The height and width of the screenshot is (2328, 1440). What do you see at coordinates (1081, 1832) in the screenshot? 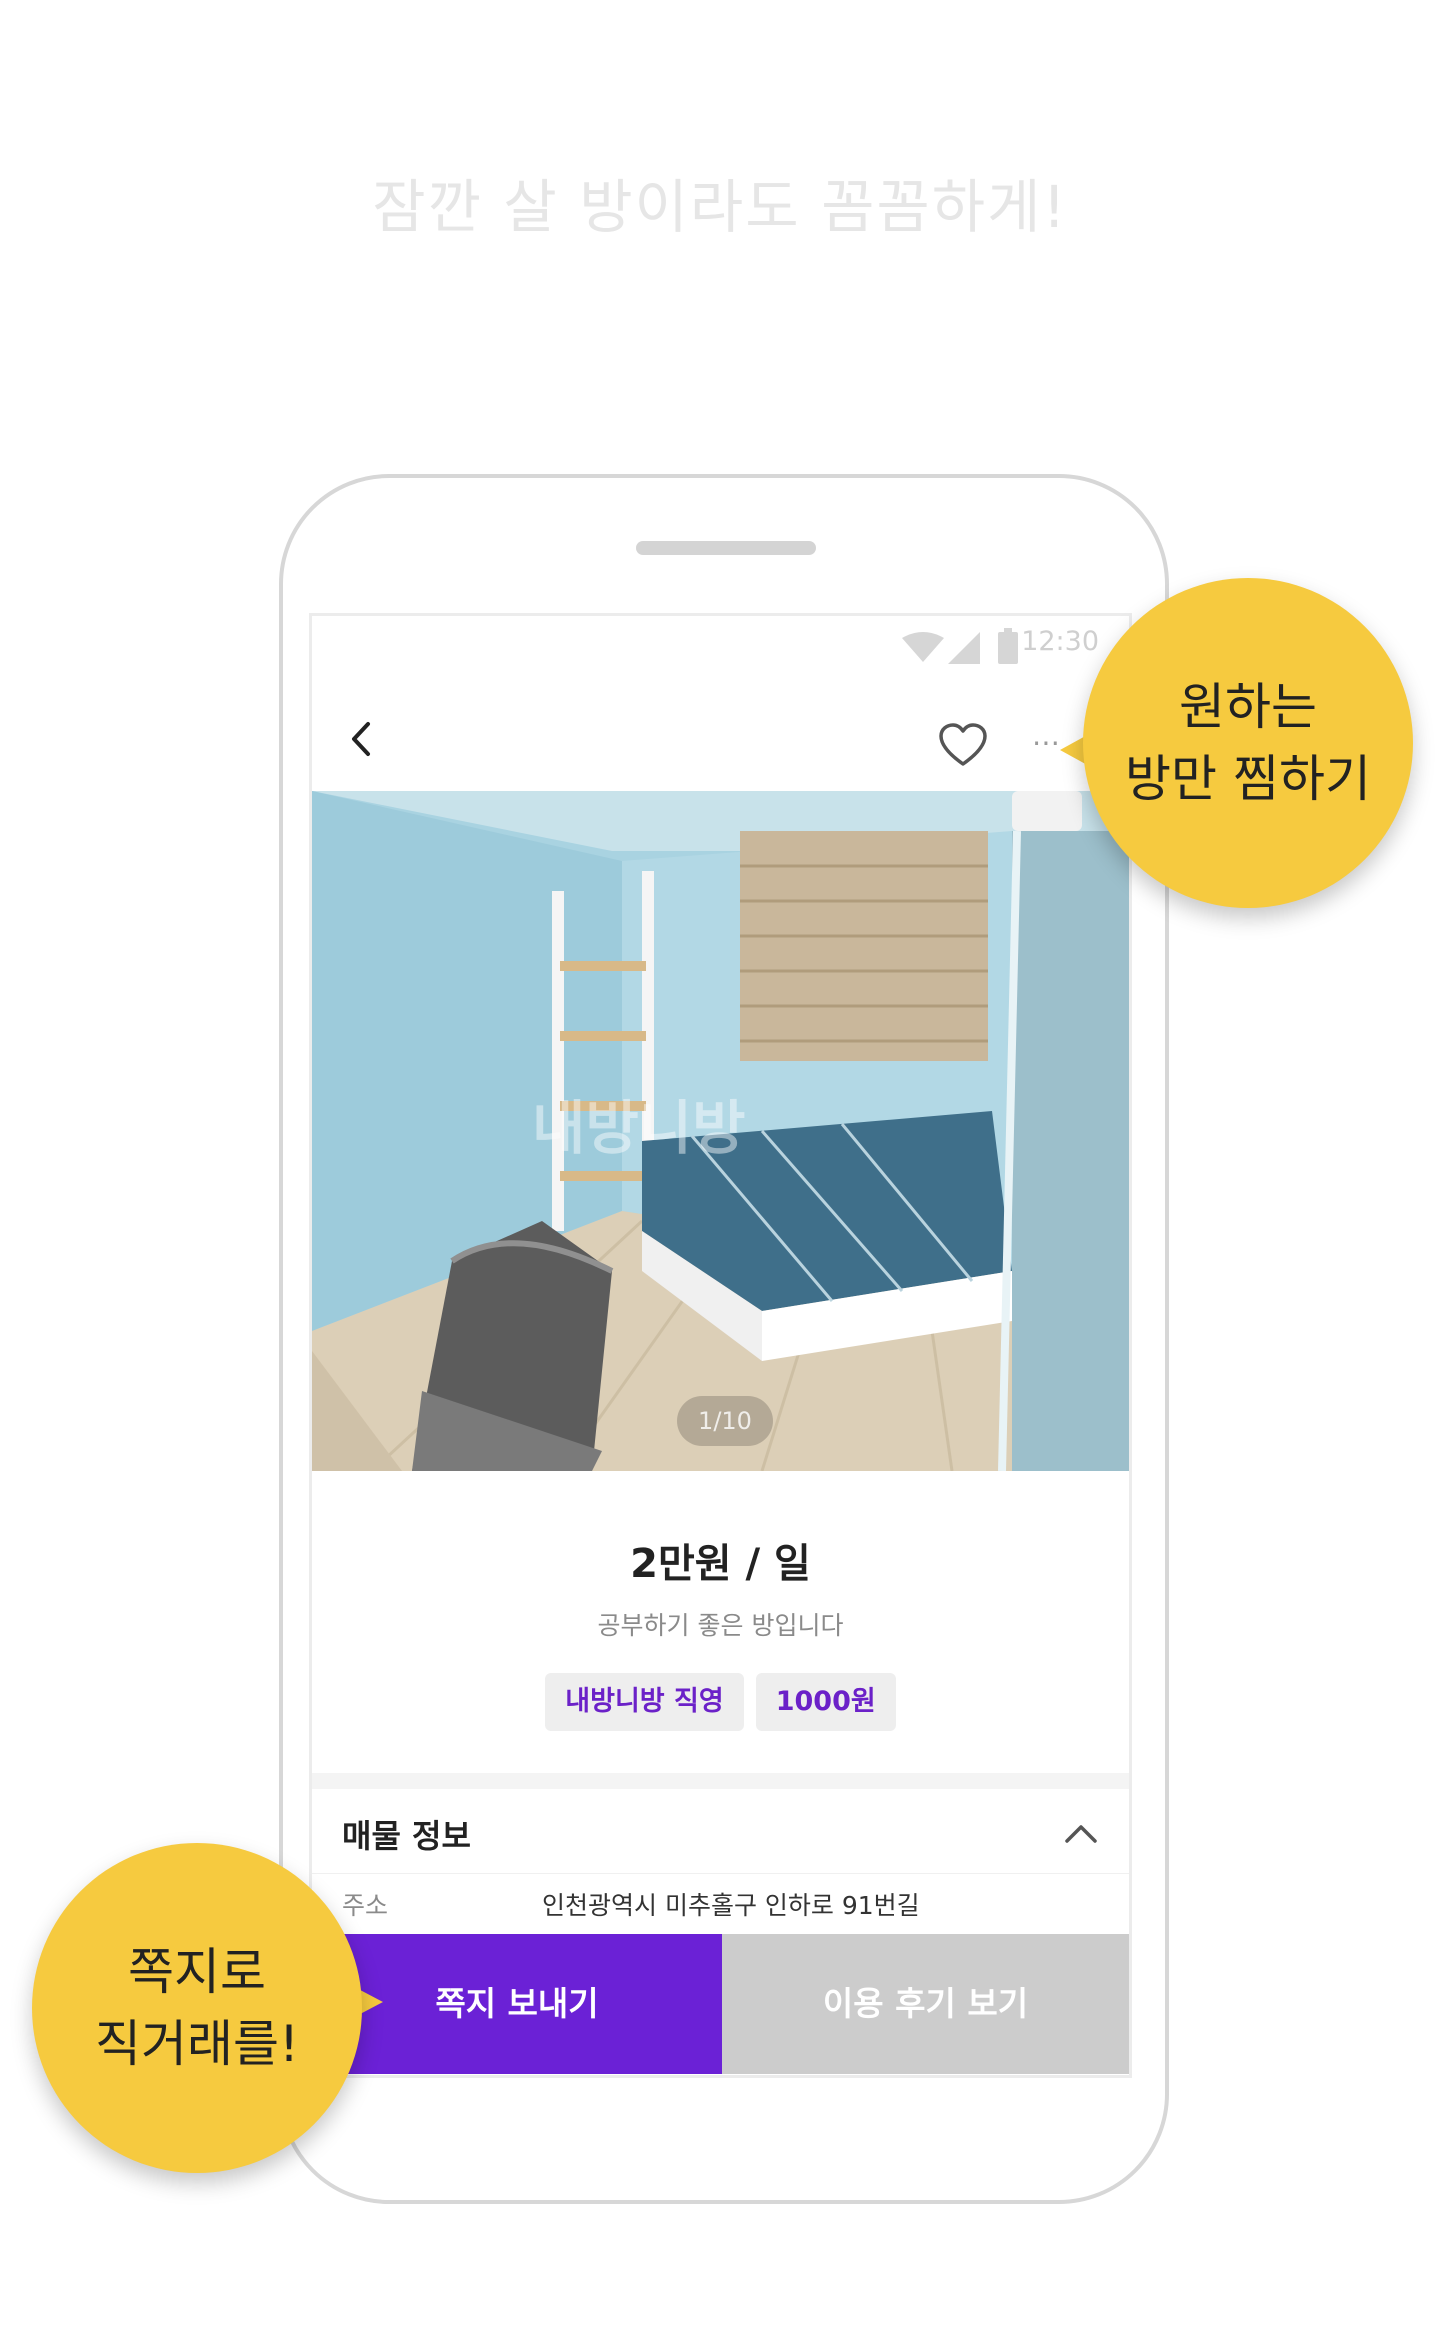
I see `chevron-up-icon` at bounding box center [1081, 1832].